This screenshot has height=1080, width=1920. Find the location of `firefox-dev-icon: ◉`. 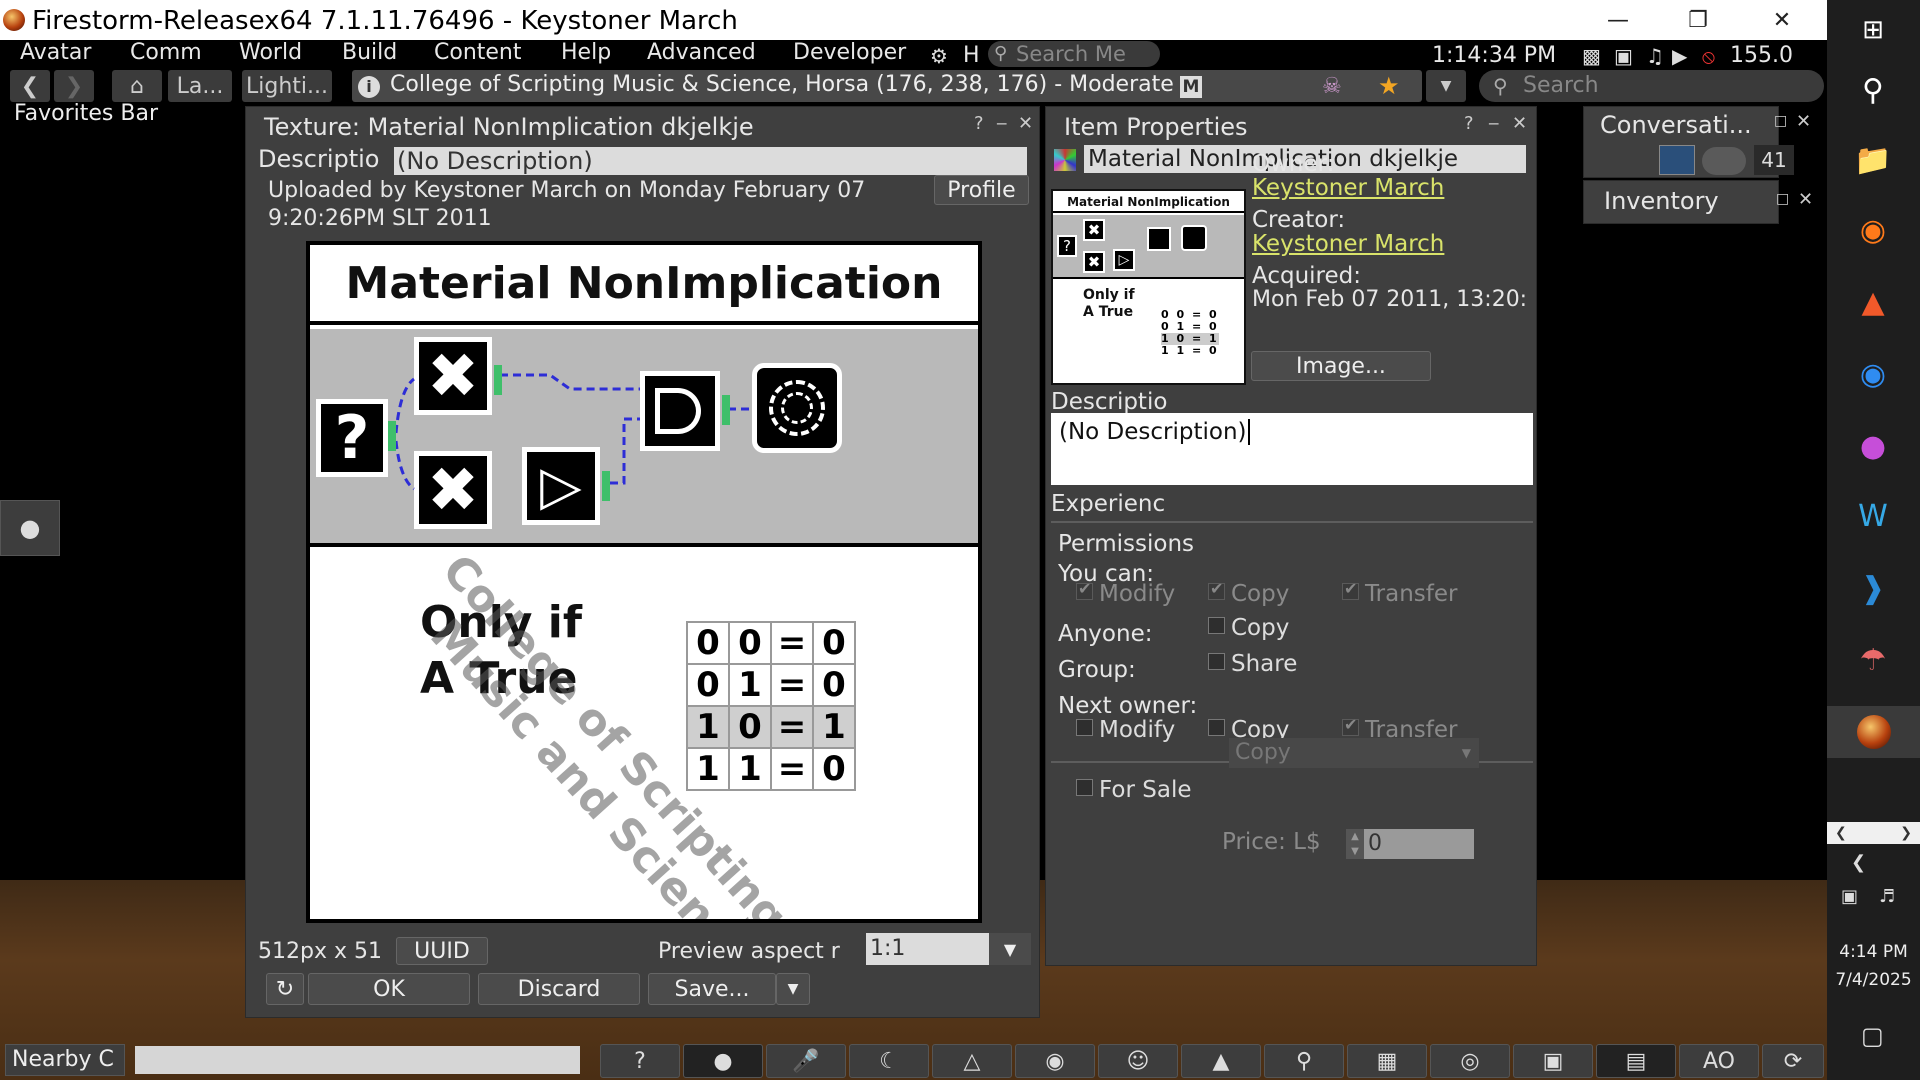

firefox-dev-icon: ◉ is located at coordinates (1873, 374).